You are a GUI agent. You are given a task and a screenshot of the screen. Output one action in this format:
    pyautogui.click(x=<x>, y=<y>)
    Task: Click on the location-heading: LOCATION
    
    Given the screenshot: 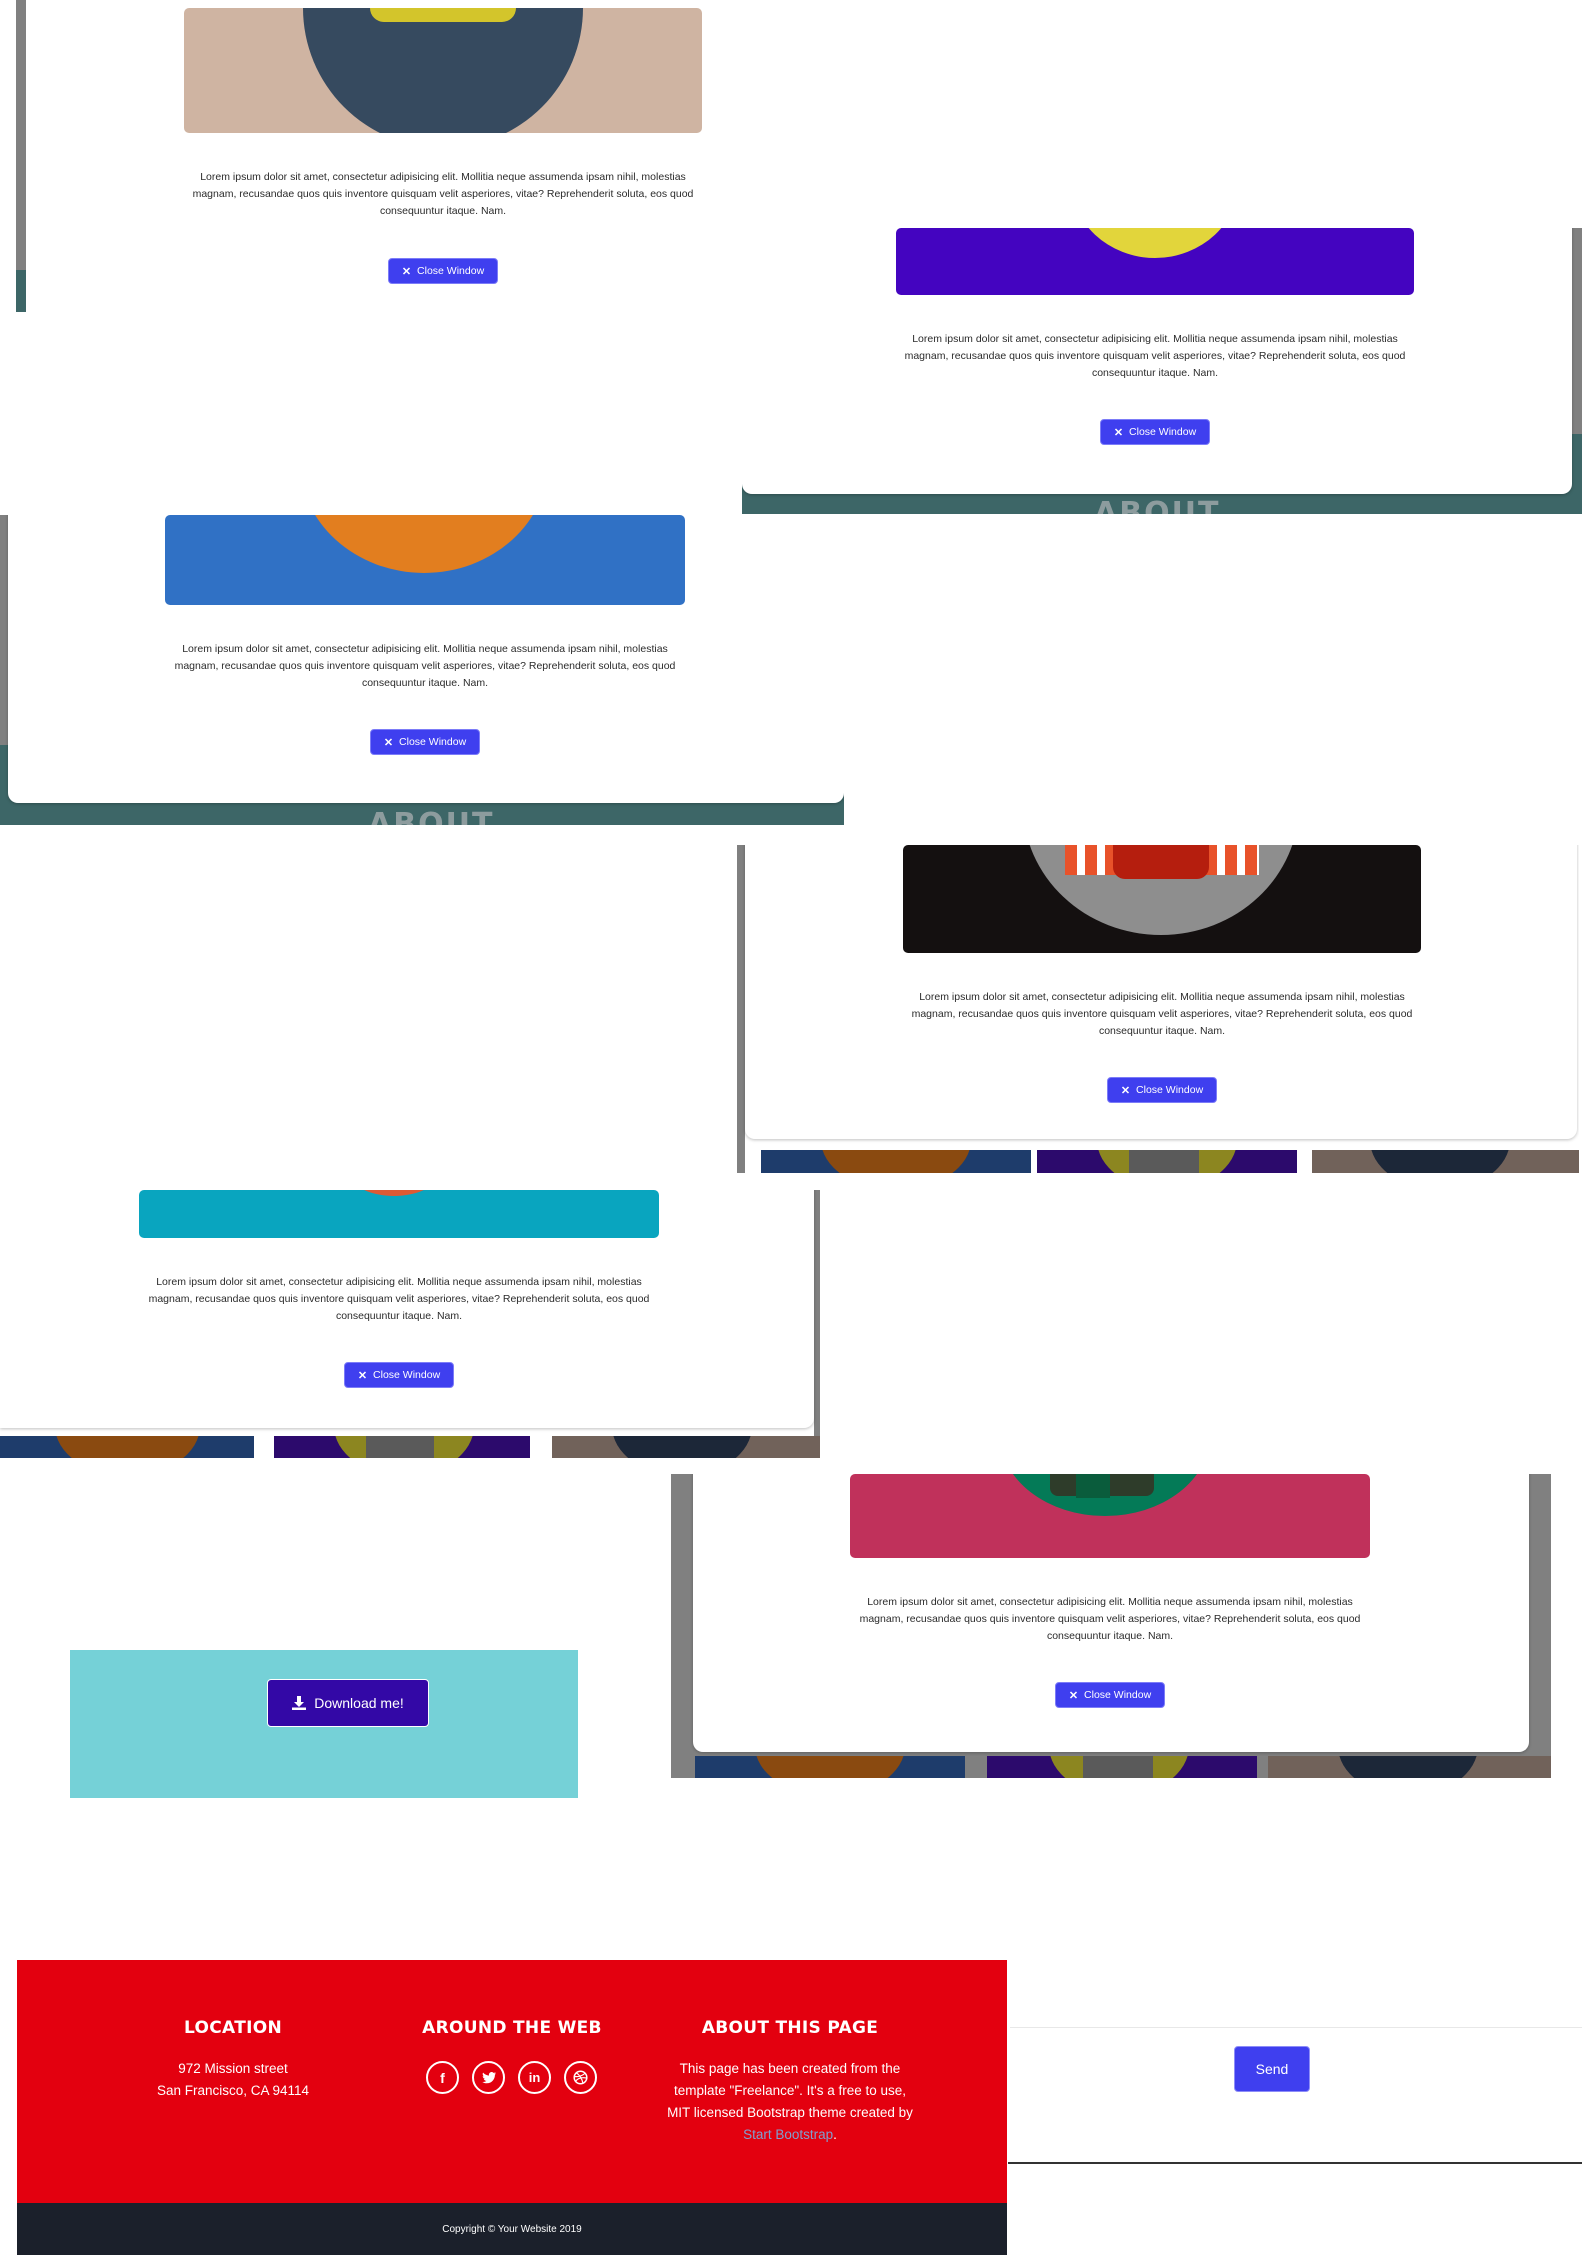 What is the action you would take?
    pyautogui.click(x=233, y=2028)
    